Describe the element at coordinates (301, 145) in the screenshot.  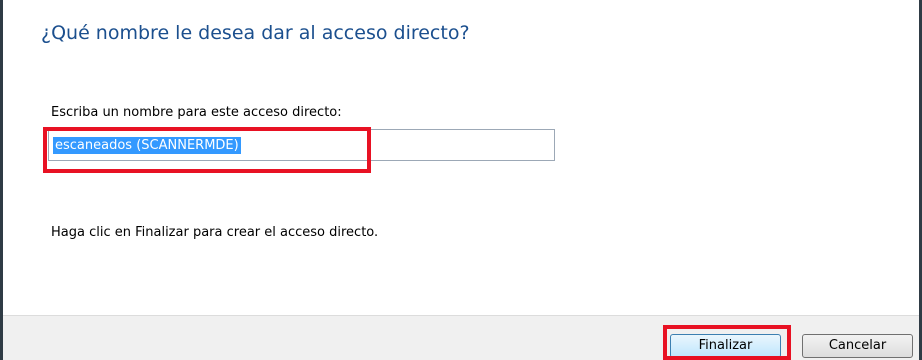
I see `shortcut-name-input: escaneados (SCANNERMDE)` at that location.